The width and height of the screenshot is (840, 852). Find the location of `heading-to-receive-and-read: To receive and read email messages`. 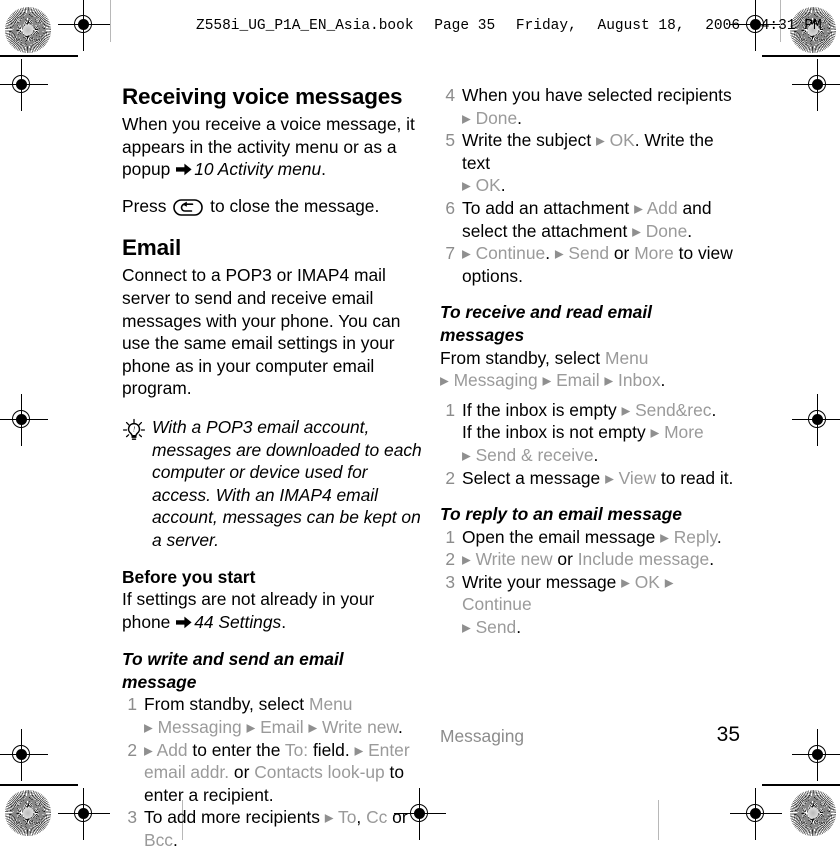

heading-to-receive-and-read: To receive and read email messages is located at coordinates (546, 323).